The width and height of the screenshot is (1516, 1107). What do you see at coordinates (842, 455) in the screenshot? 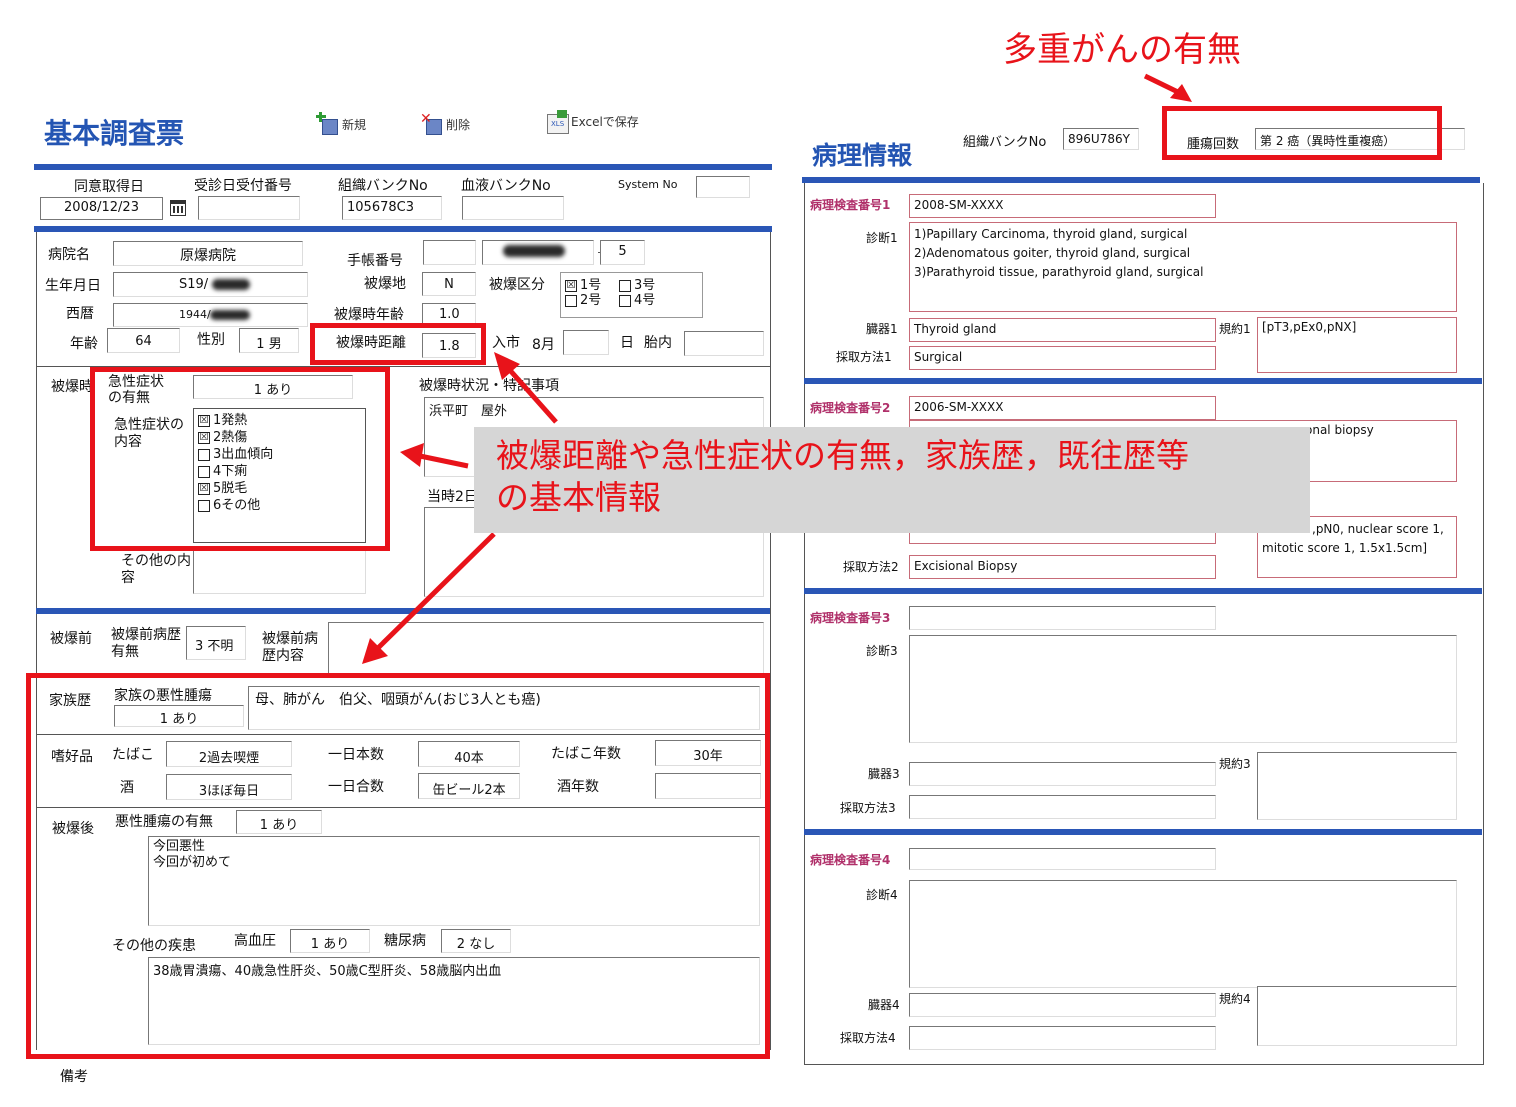
I see `callout-line-1: 被爆距離や急性症状の有無，家族歴，既往歴等` at bounding box center [842, 455].